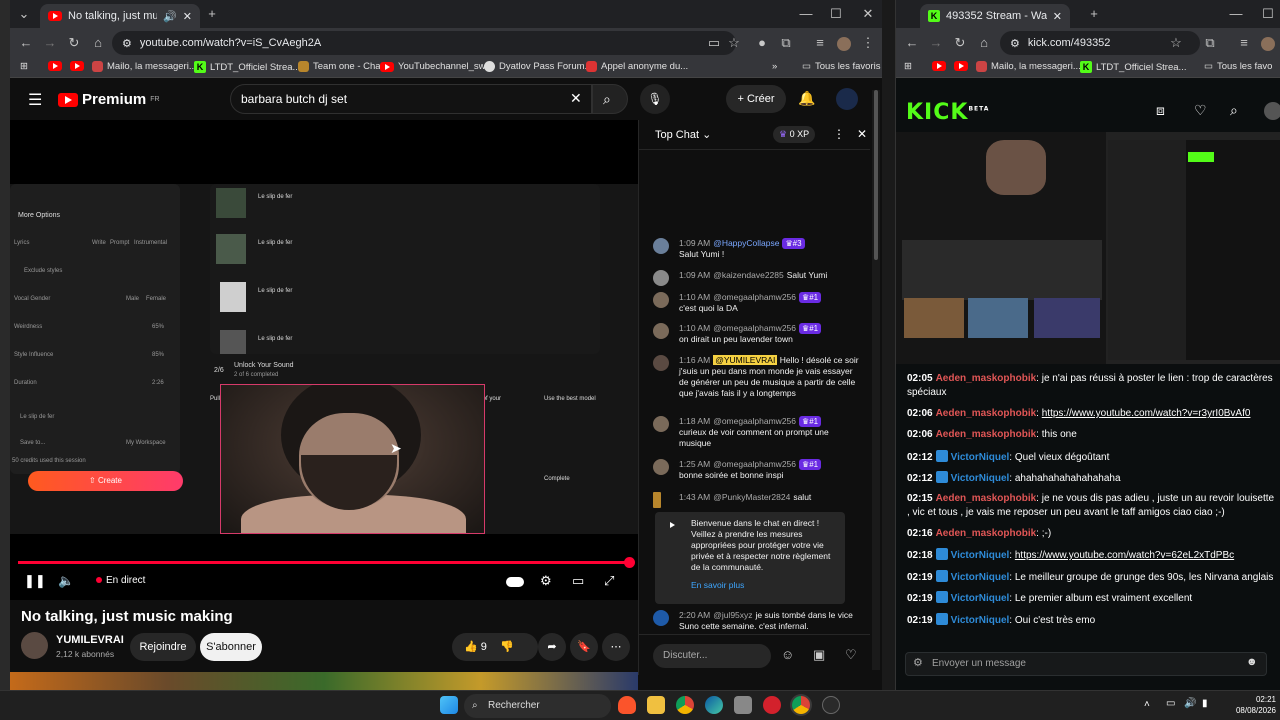 This screenshot has height=720, width=1280. I want to click on close-tab-icon: ✕, so click(187, 16).